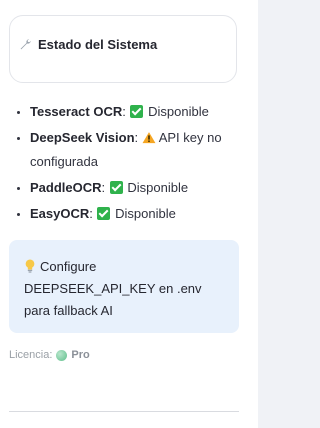 This screenshot has width=320, height=428. I want to click on service-name: PaddleOCR, so click(66, 187).